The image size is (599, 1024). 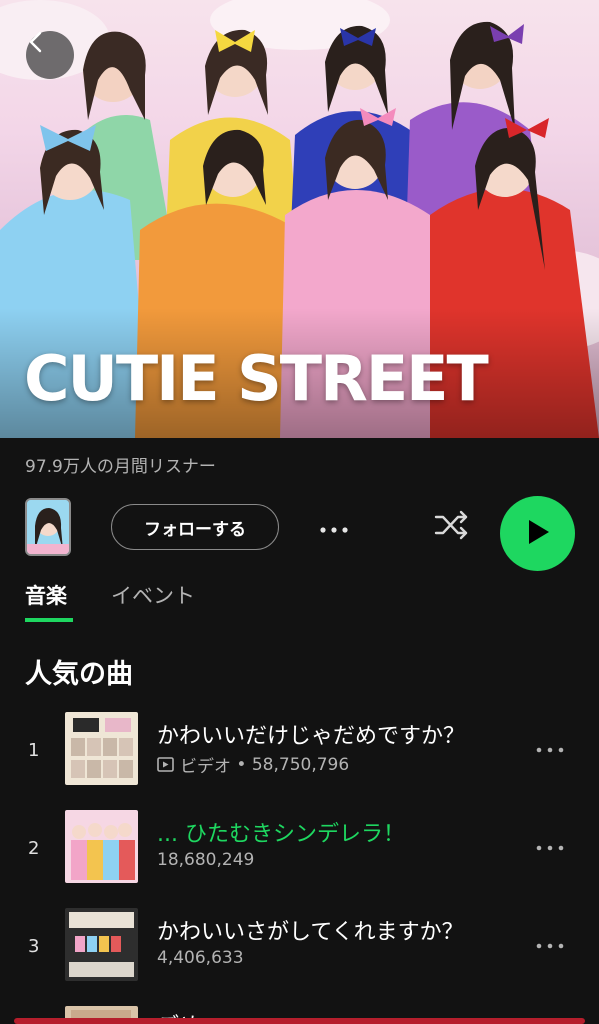 I want to click on track-rank: 2, so click(x=34, y=848).